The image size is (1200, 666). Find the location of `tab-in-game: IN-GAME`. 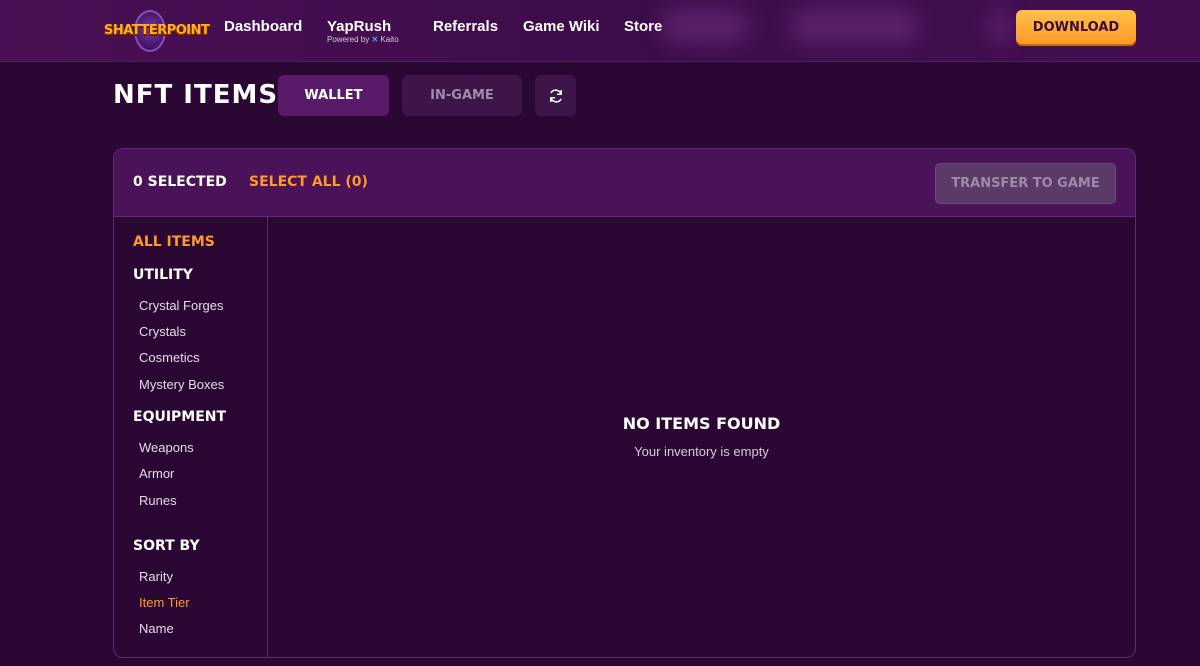

tab-in-game: IN-GAME is located at coordinates (462, 95).